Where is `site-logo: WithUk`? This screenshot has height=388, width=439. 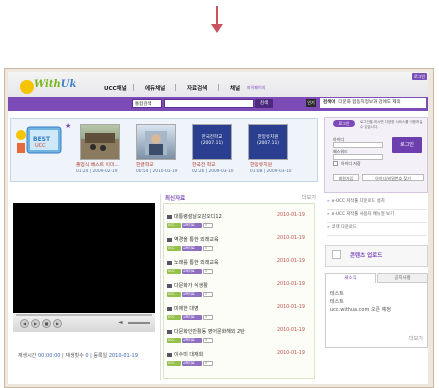
site-logo: WithUk is located at coordinates (50, 87).